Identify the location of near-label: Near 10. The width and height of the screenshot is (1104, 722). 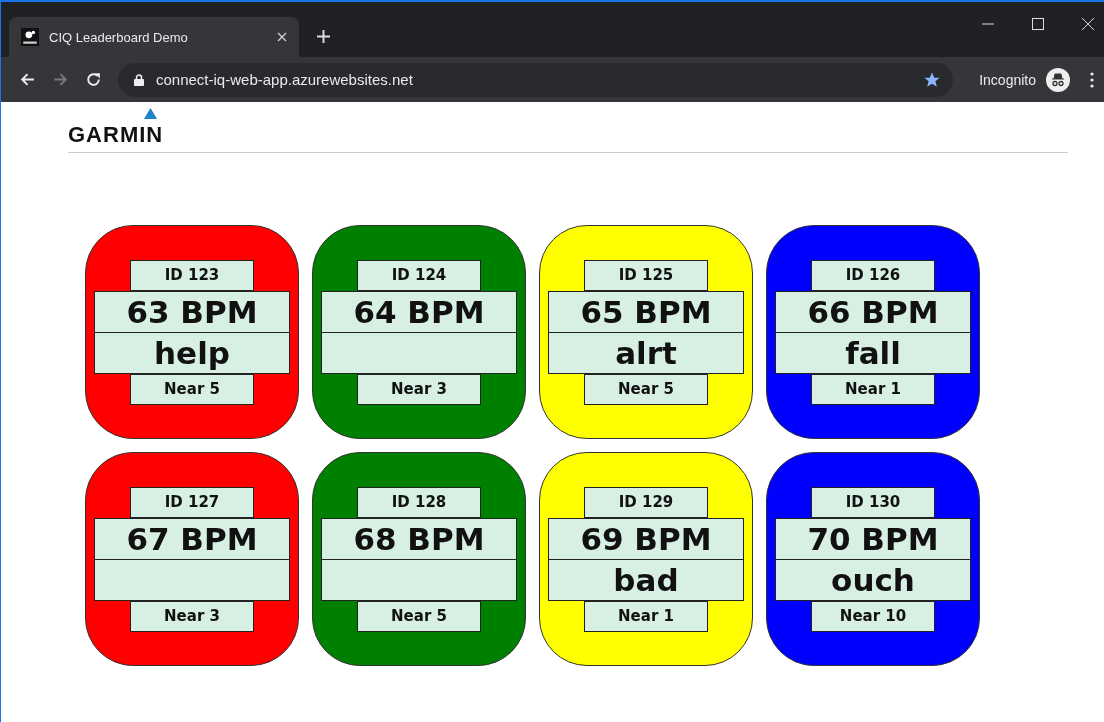
(873, 616).